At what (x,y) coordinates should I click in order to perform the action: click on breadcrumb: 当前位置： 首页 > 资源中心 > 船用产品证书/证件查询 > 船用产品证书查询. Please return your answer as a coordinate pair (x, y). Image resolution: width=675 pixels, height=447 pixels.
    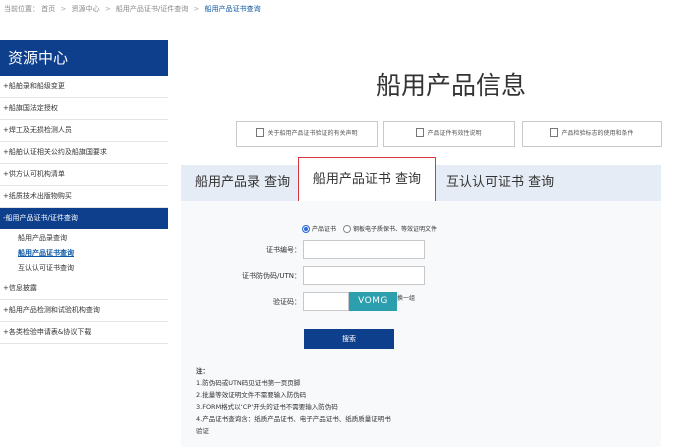
    Looking at the image, I should click on (132, 9).